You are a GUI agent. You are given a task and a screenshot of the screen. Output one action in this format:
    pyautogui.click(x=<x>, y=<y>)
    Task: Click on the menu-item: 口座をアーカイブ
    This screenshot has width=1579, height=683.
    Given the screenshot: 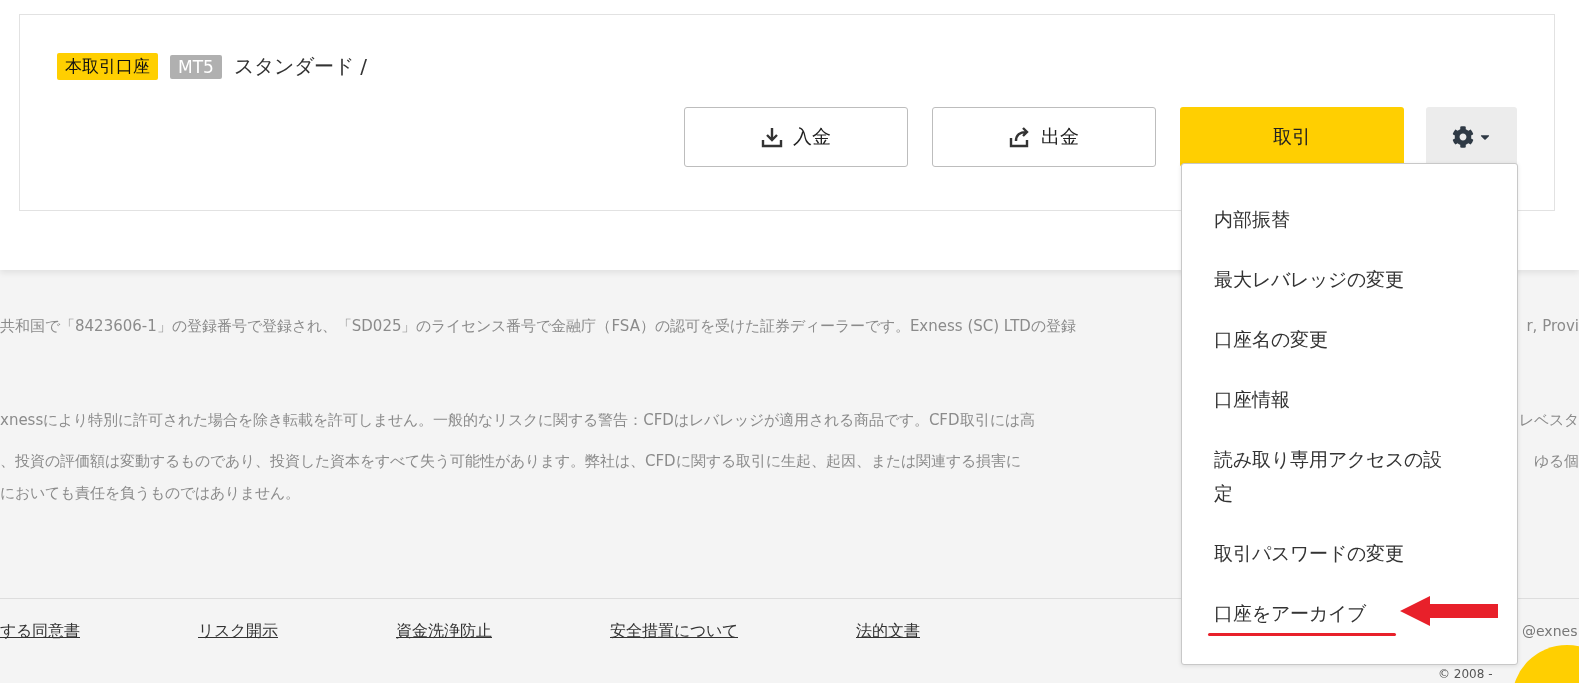 What is the action you would take?
    pyautogui.click(x=1349, y=626)
    